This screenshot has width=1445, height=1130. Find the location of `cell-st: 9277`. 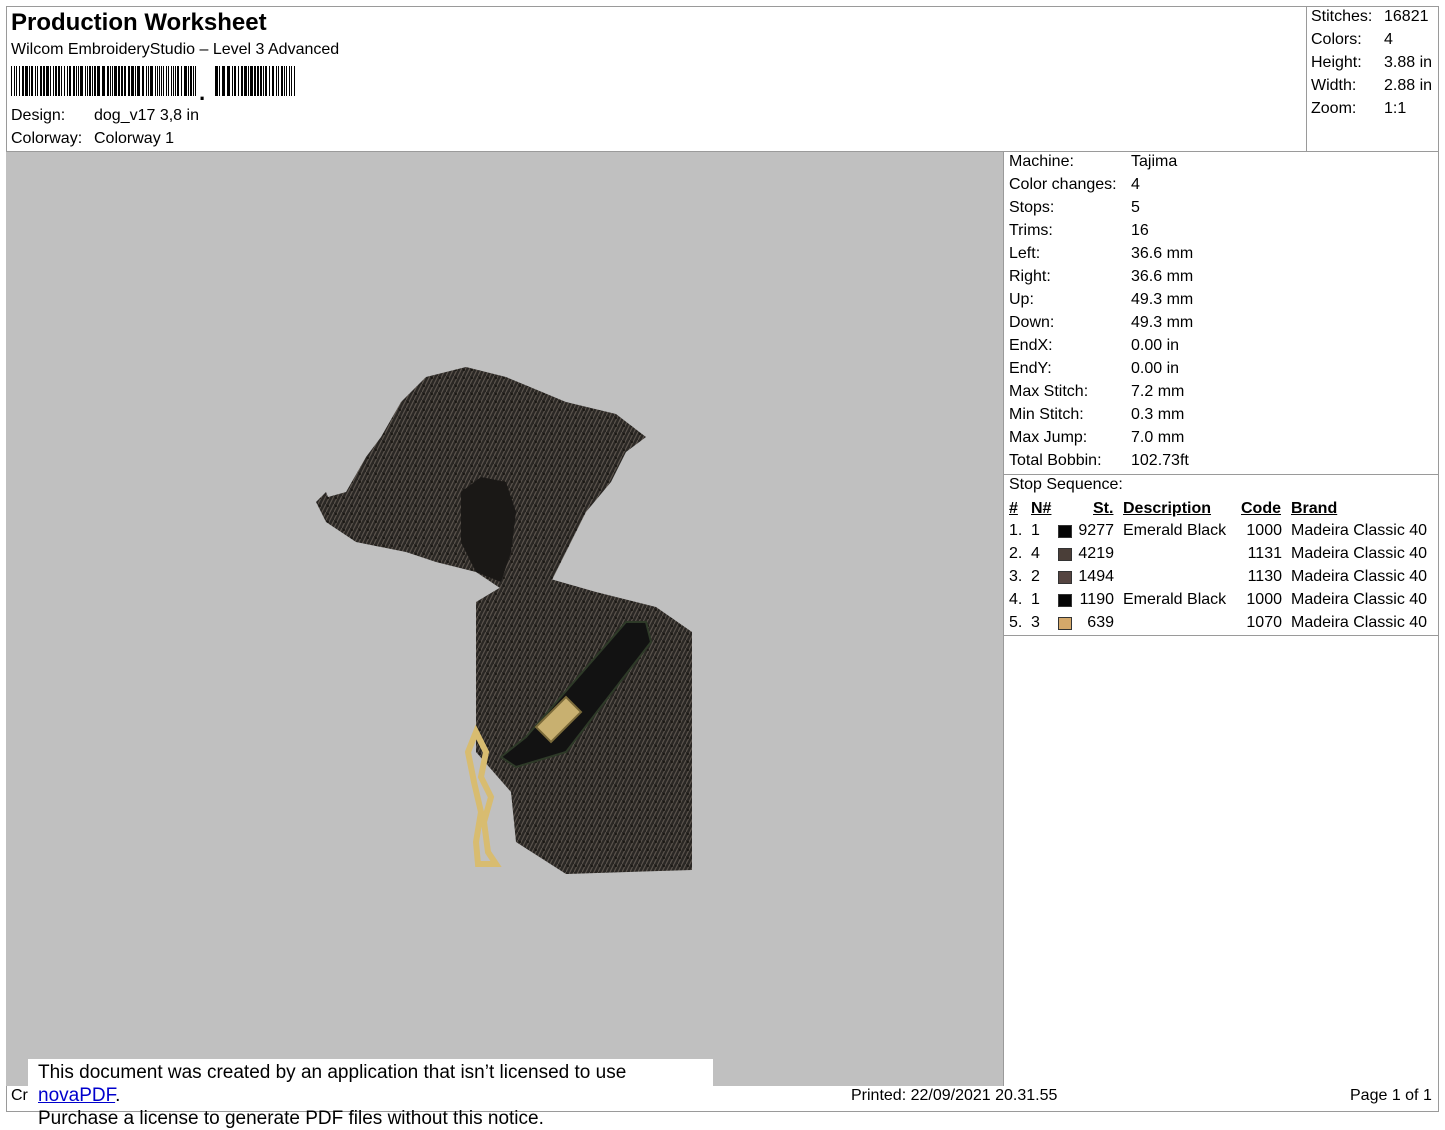

cell-st: 9277 is located at coordinates (1096, 530).